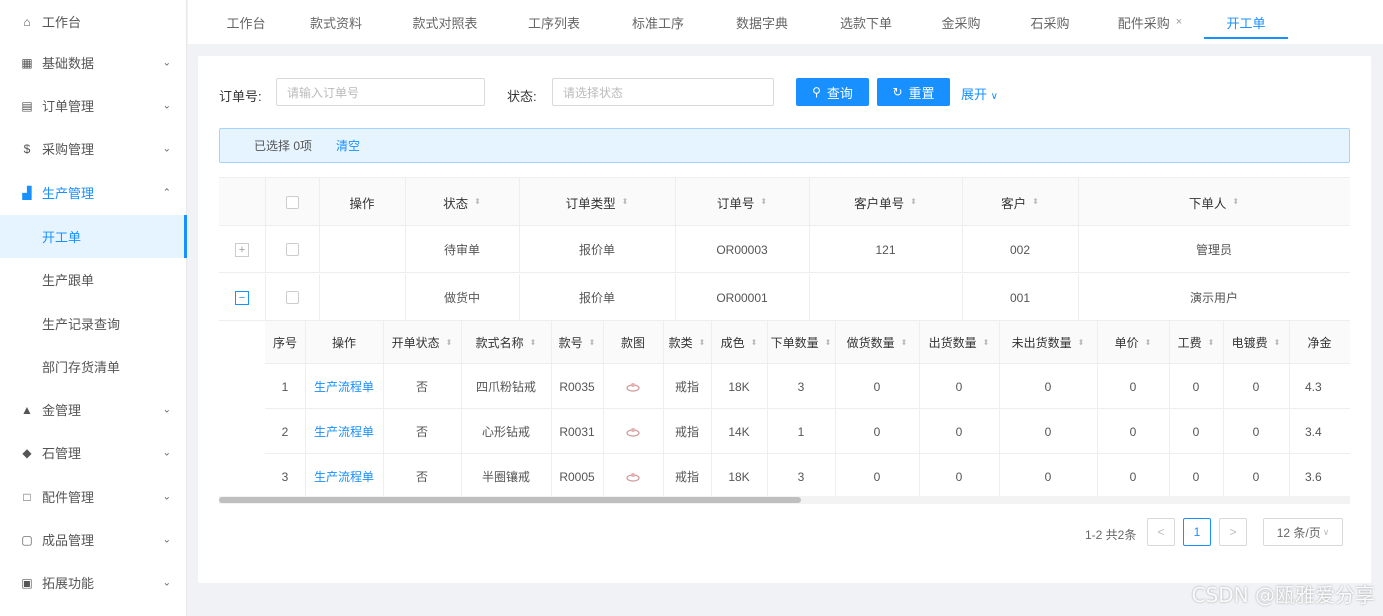 The image size is (1383, 616). I want to click on sidebar-item-6: ◆ 石管理 ⌄, so click(93, 452).